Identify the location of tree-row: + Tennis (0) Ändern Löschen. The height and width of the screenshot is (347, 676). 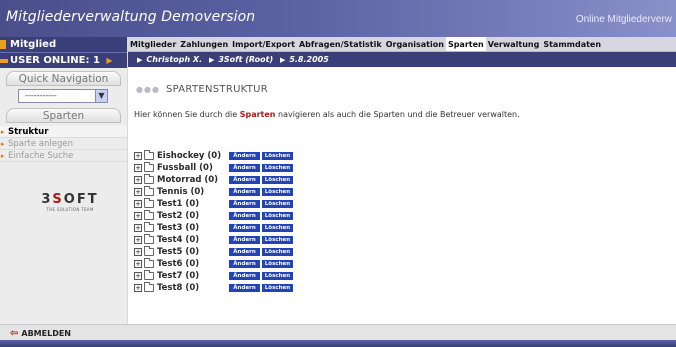
(219, 192).